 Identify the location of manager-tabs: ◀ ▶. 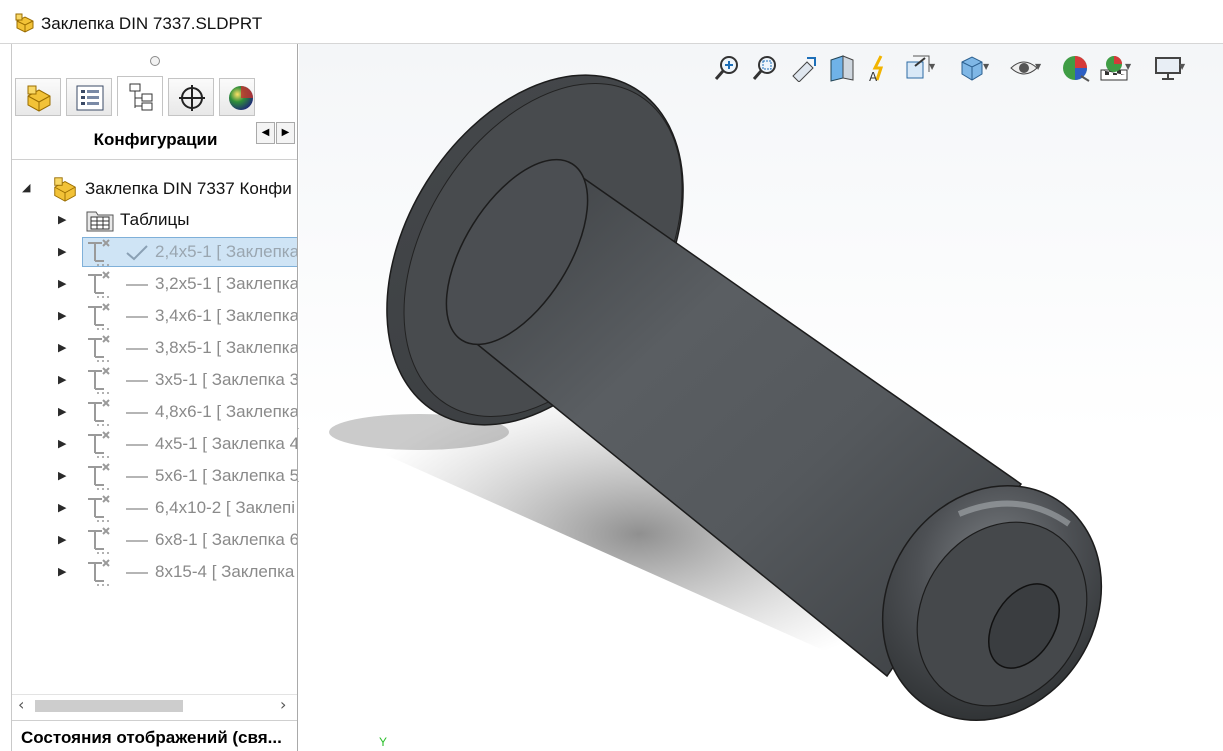
(154, 109).